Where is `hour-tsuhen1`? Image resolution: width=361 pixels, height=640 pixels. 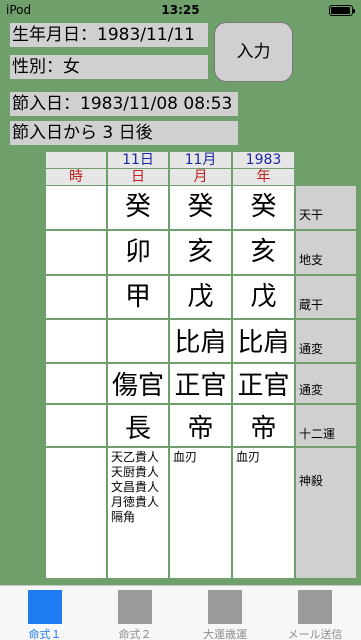 hour-tsuhen1 is located at coordinates (76, 341).